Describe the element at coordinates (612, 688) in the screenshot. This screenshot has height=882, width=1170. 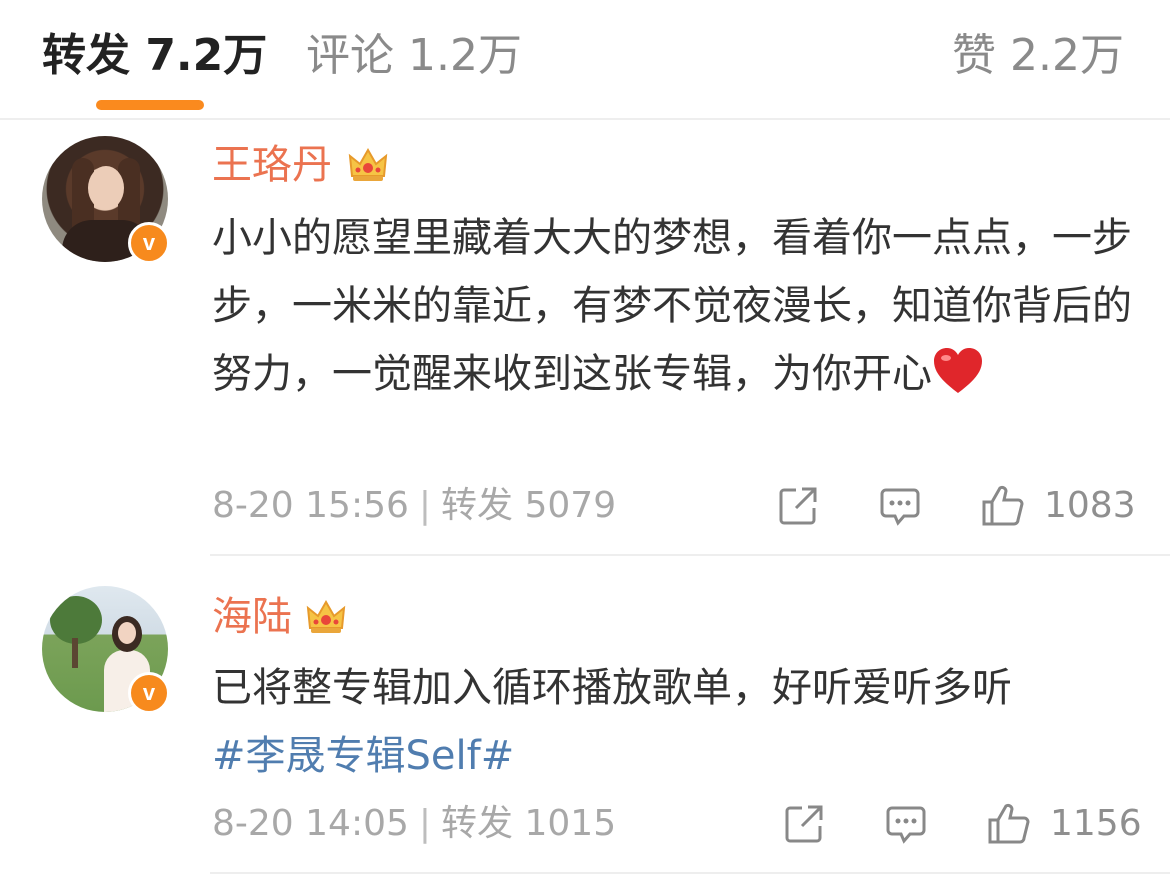
I see `comment-body: 已将整专辑加入循环播放歌单，好听爱听多听` at that location.